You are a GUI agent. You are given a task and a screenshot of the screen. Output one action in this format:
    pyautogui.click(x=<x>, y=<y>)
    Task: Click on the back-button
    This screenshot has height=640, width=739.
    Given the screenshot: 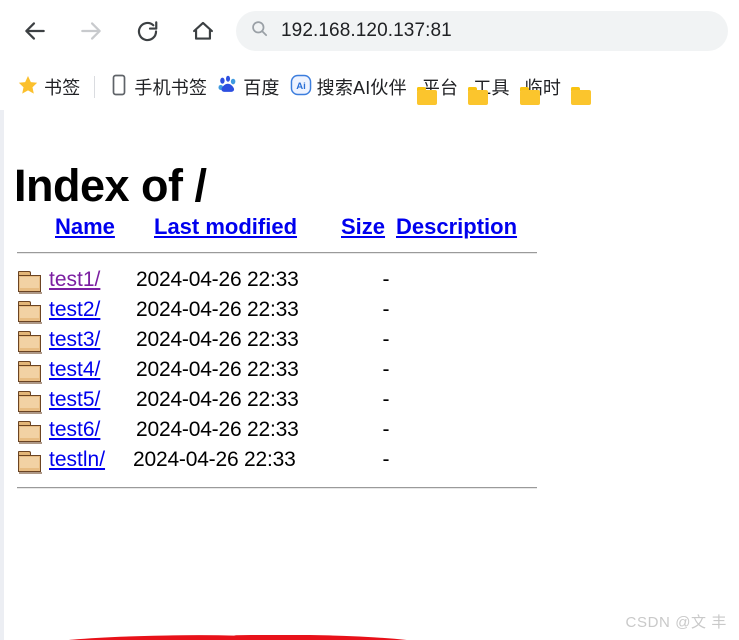 What is the action you would take?
    pyautogui.click(x=35, y=31)
    